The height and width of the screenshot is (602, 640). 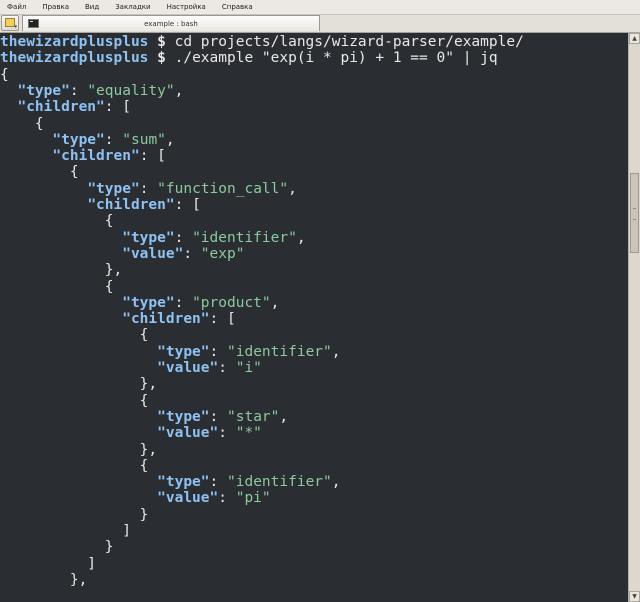 I want to click on tab-title: example : bash, so click(x=171, y=24).